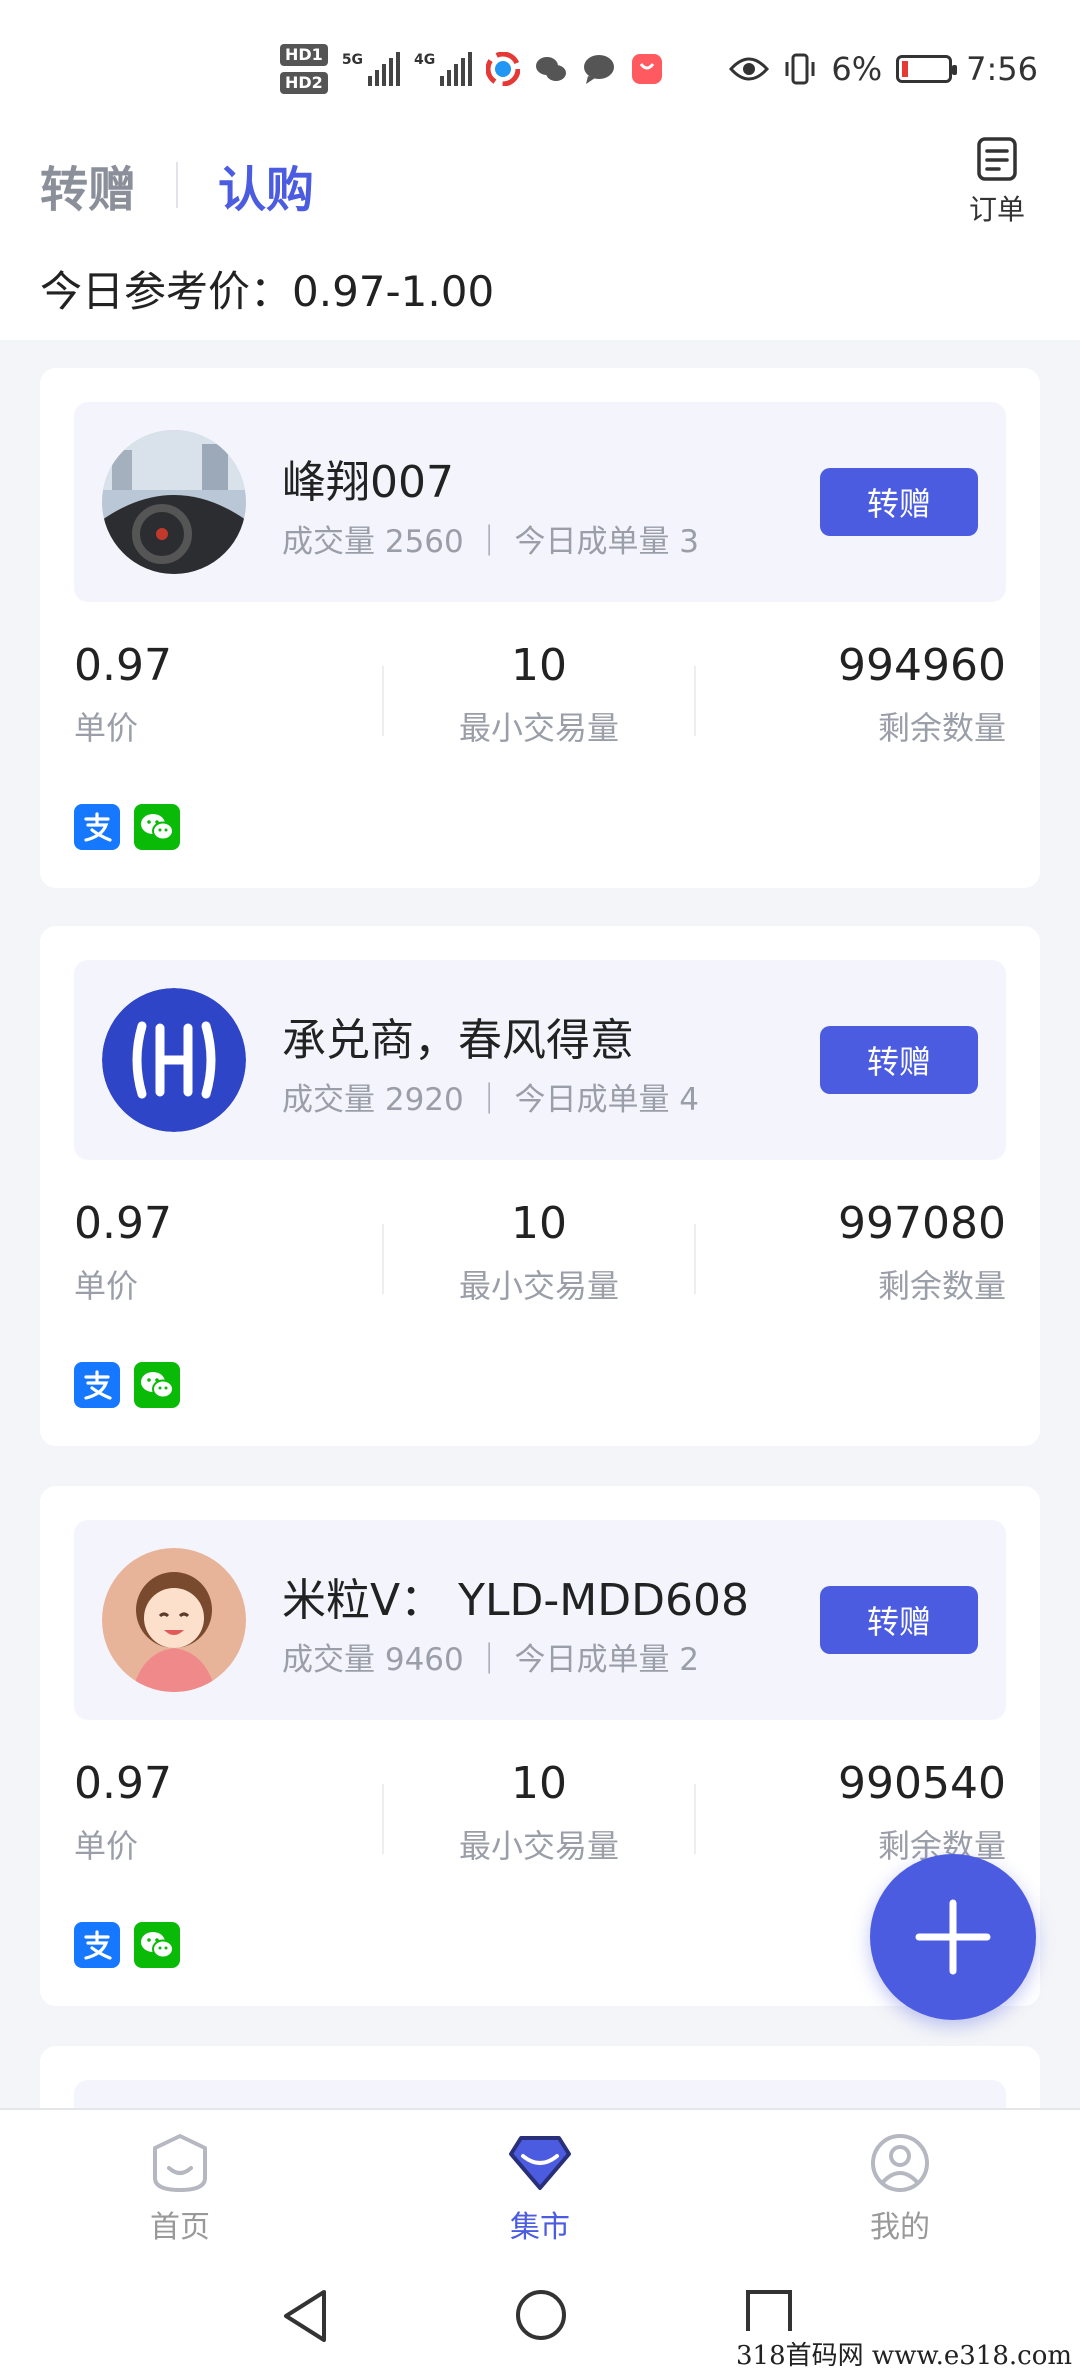 This screenshot has width=1080, height=2376. What do you see at coordinates (900, 2163) in the screenshot?
I see `profile-icon` at bounding box center [900, 2163].